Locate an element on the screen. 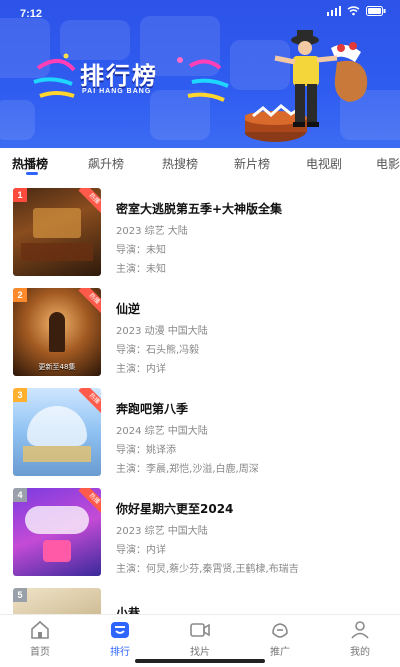  nav-find-film: 找片 is located at coordinates (200, 638).